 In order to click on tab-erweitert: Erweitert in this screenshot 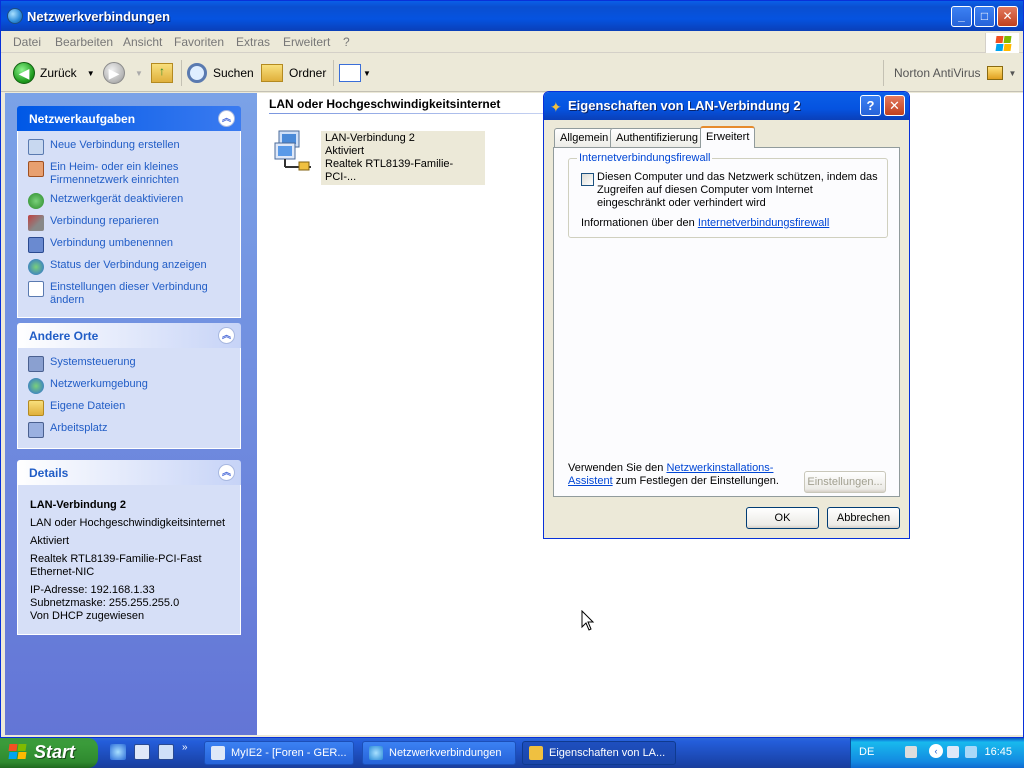, I will do `click(728, 137)`.